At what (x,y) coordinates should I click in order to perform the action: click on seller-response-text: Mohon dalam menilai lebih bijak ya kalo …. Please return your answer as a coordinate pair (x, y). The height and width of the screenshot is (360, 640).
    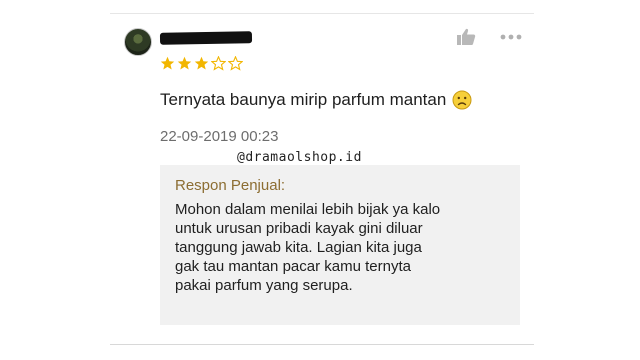
    Looking at the image, I should click on (340, 247).